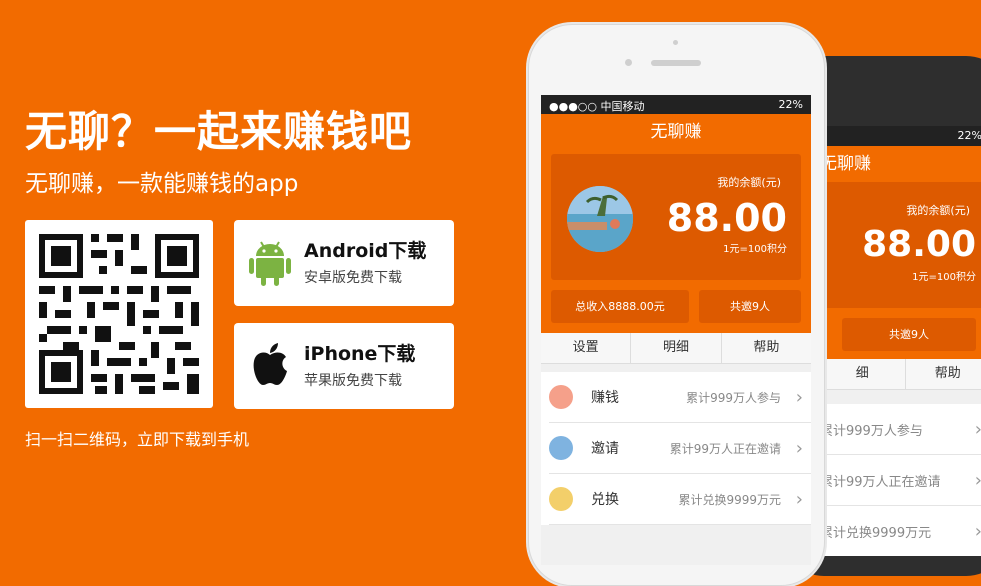  What do you see at coordinates (561, 499) in the screenshot?
I see `card-icon` at bounding box center [561, 499].